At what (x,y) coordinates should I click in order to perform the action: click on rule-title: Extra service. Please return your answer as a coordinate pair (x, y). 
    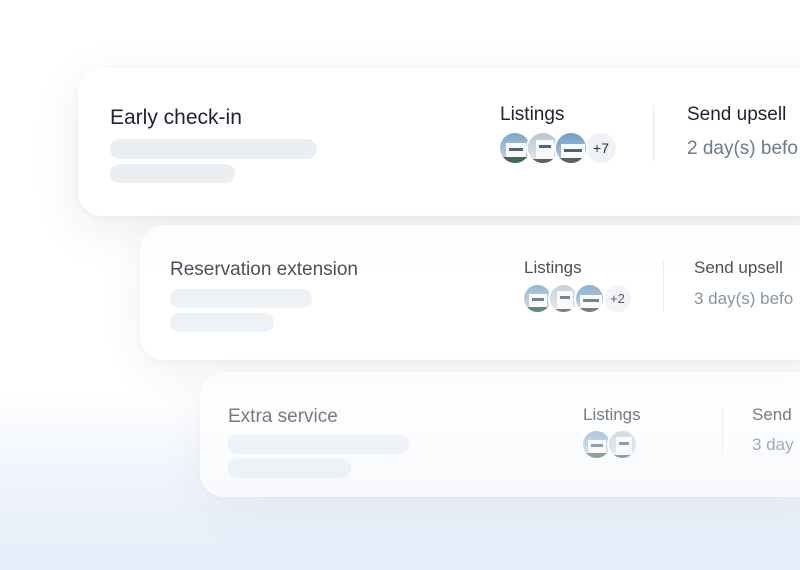
    Looking at the image, I should click on (283, 416).